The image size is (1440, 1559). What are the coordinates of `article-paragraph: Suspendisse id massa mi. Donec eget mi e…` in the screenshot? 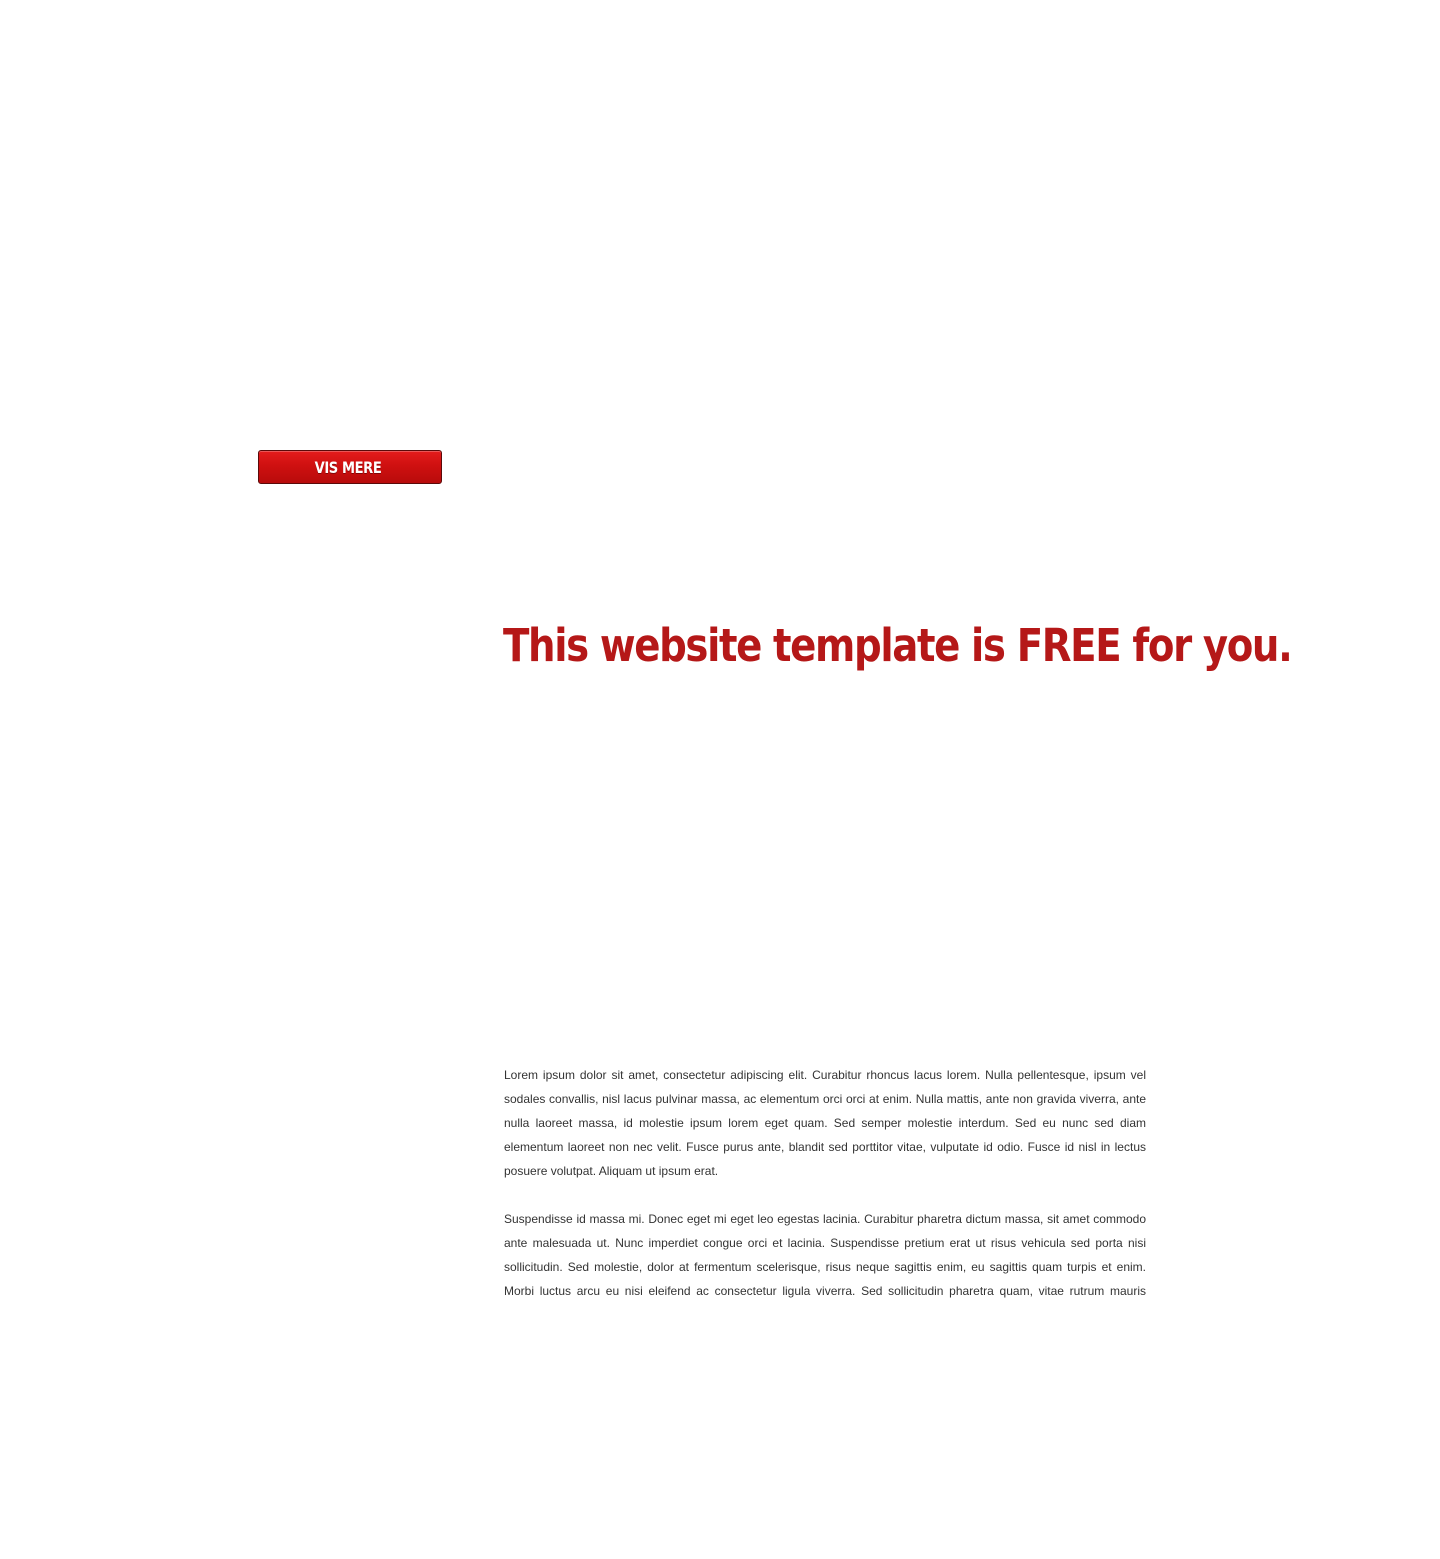 It's located at (825, 1255).